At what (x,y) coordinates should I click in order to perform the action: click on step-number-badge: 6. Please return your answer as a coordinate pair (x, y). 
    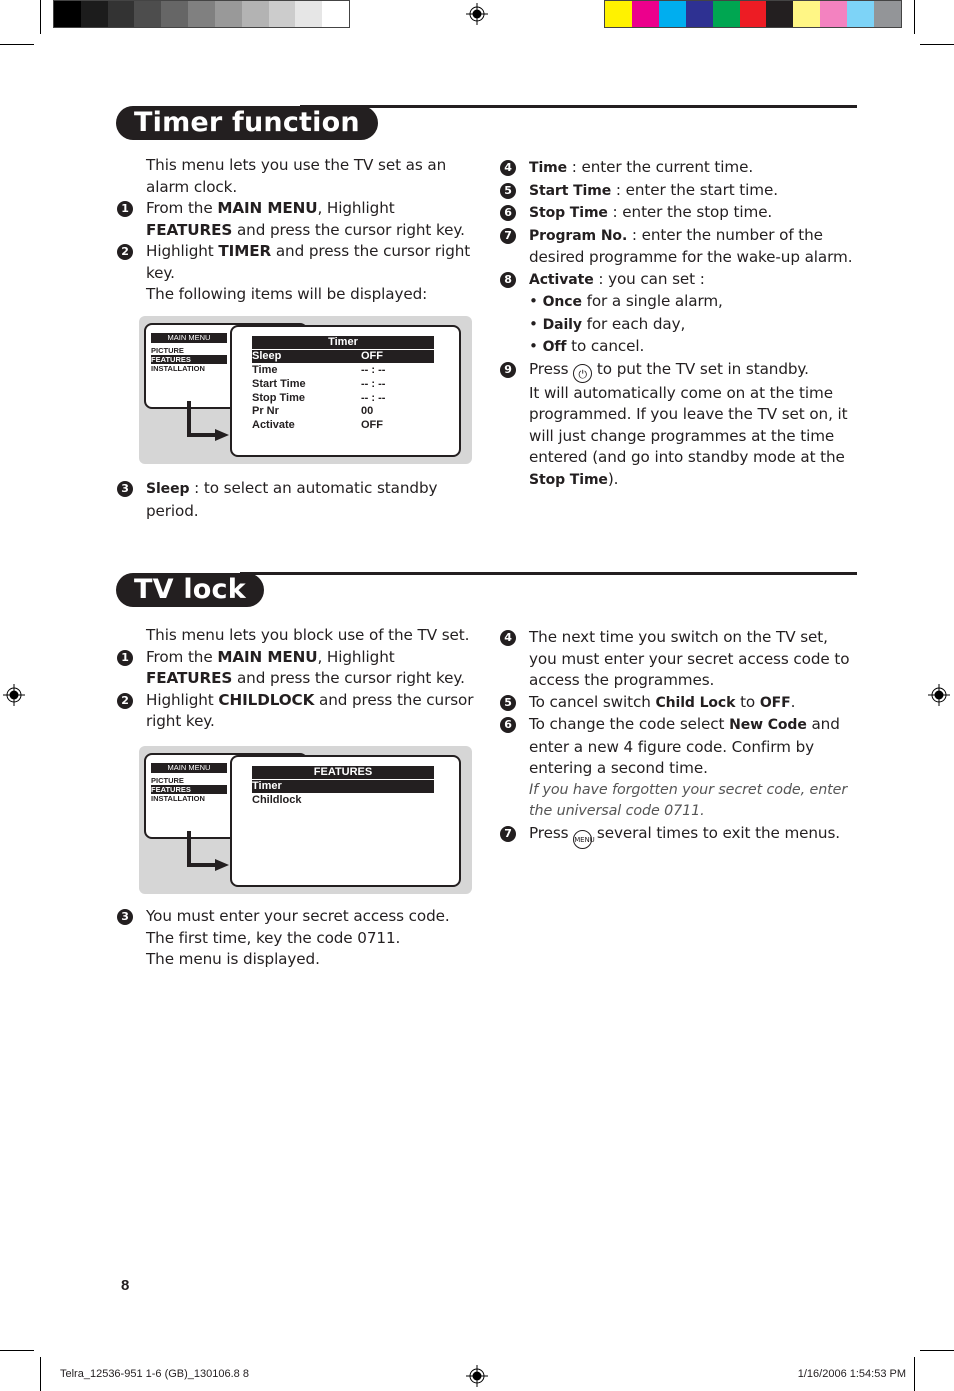
    Looking at the image, I should click on (508, 725).